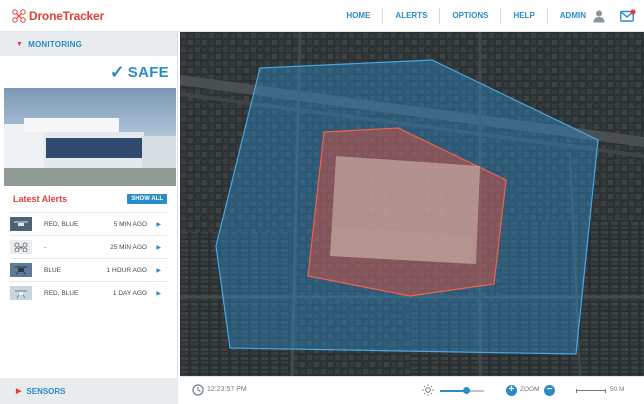 The height and width of the screenshot is (404, 644). Describe the element at coordinates (90, 137) in the screenshot. I see `site-photo` at that location.